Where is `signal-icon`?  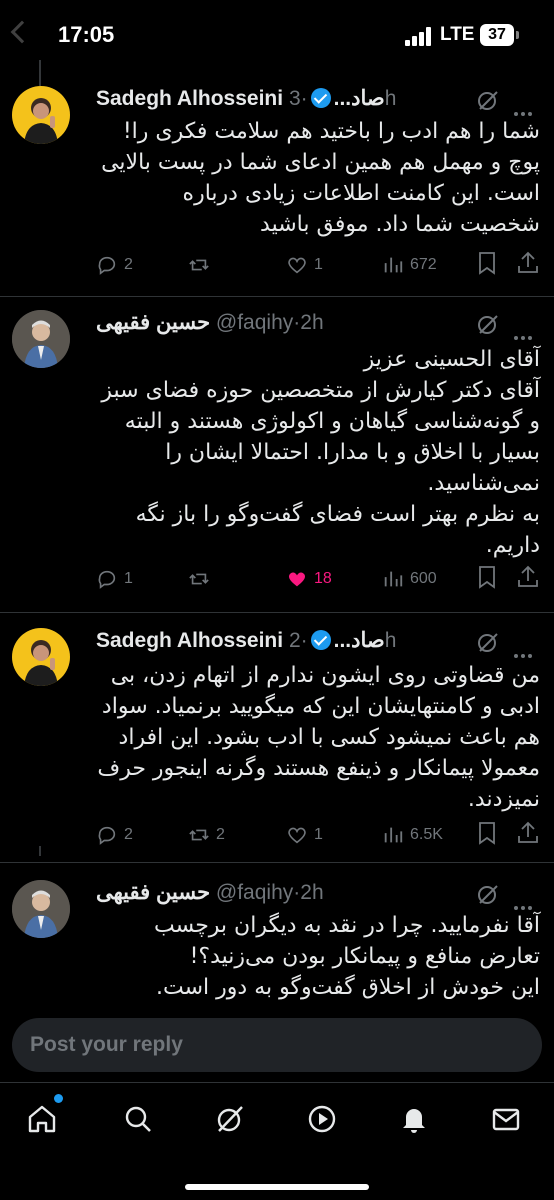
signal-icon is located at coordinates (419, 36).